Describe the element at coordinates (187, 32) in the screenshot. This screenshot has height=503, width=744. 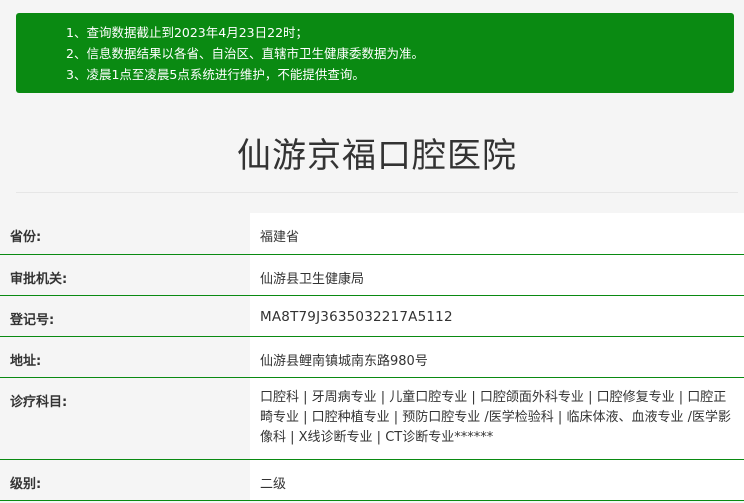
I see `notice-line-1: 1、查询数据截止到2023年4月23日22时；` at that location.